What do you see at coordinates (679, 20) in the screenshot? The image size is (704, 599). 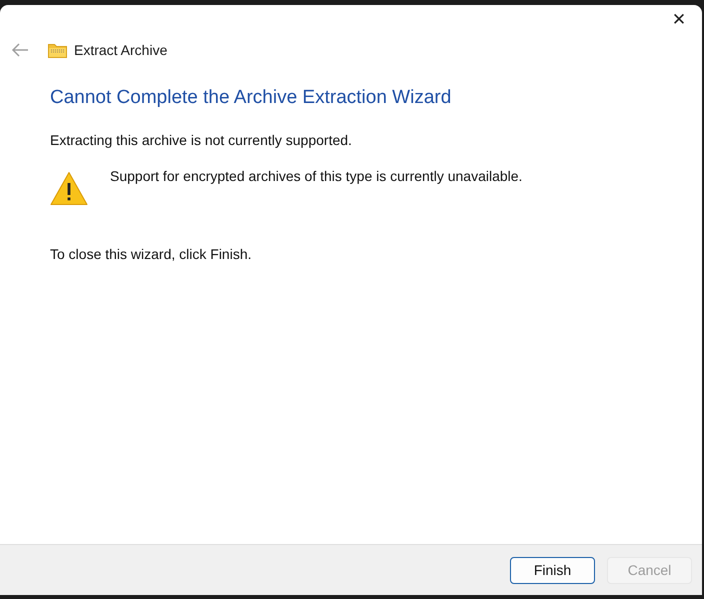 I see `close-button: ✕` at bounding box center [679, 20].